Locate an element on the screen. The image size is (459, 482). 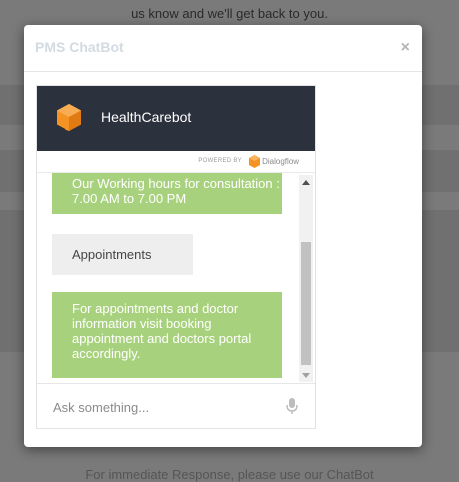
modal-header: PMS ChatBot × is located at coordinates (223, 48).